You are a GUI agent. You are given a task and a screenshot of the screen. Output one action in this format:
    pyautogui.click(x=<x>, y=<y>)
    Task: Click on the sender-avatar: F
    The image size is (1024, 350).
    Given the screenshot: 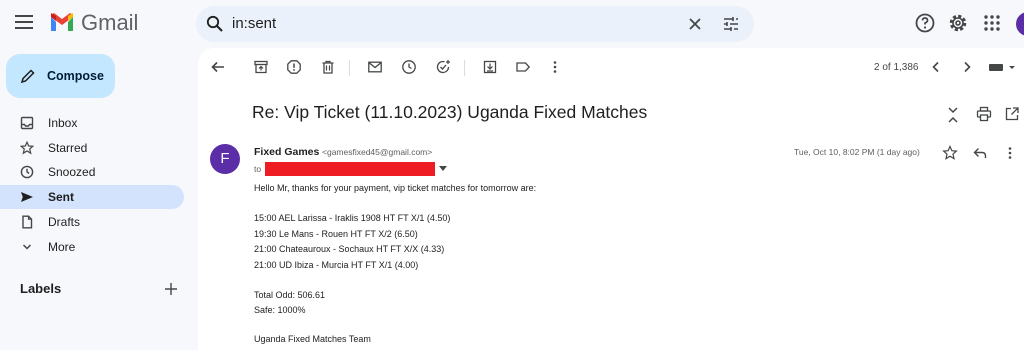 What is the action you would take?
    pyautogui.click(x=225, y=159)
    